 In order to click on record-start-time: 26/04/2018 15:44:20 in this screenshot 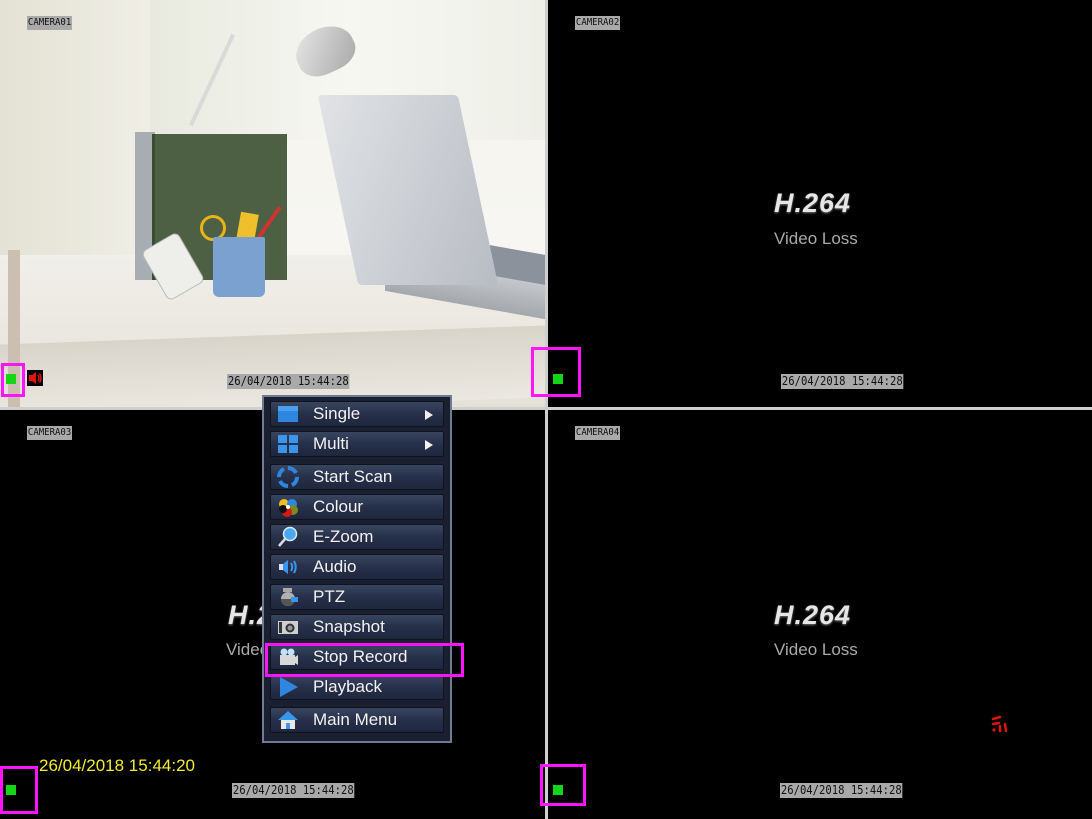, I will do `click(117, 765)`.